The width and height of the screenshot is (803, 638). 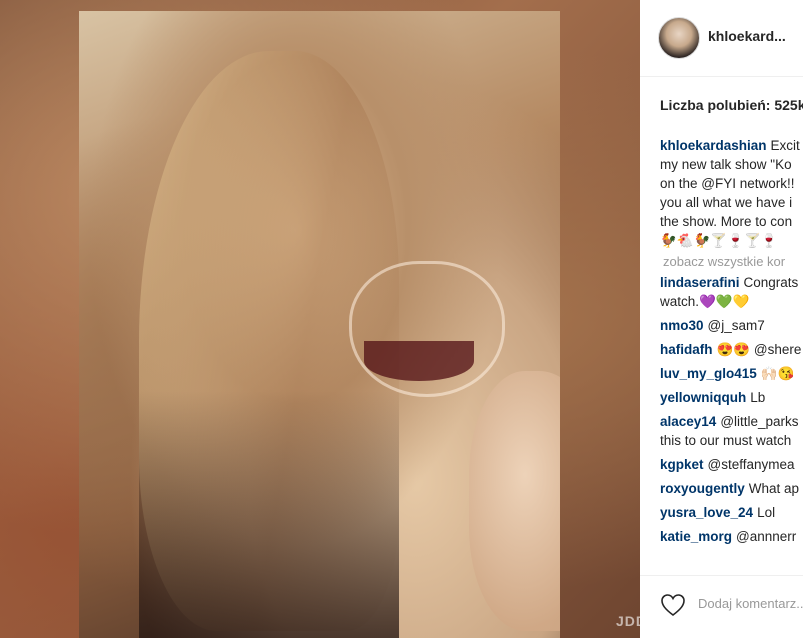 What do you see at coordinates (713, 145) in the screenshot?
I see `caption-username: khloekardashian` at bounding box center [713, 145].